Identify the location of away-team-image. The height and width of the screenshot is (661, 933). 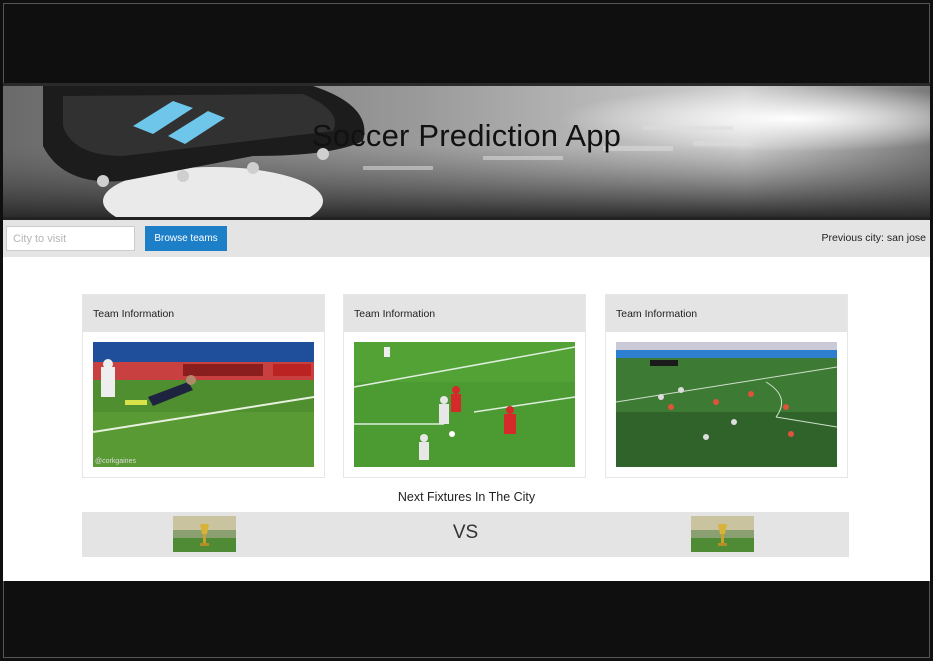
(722, 534).